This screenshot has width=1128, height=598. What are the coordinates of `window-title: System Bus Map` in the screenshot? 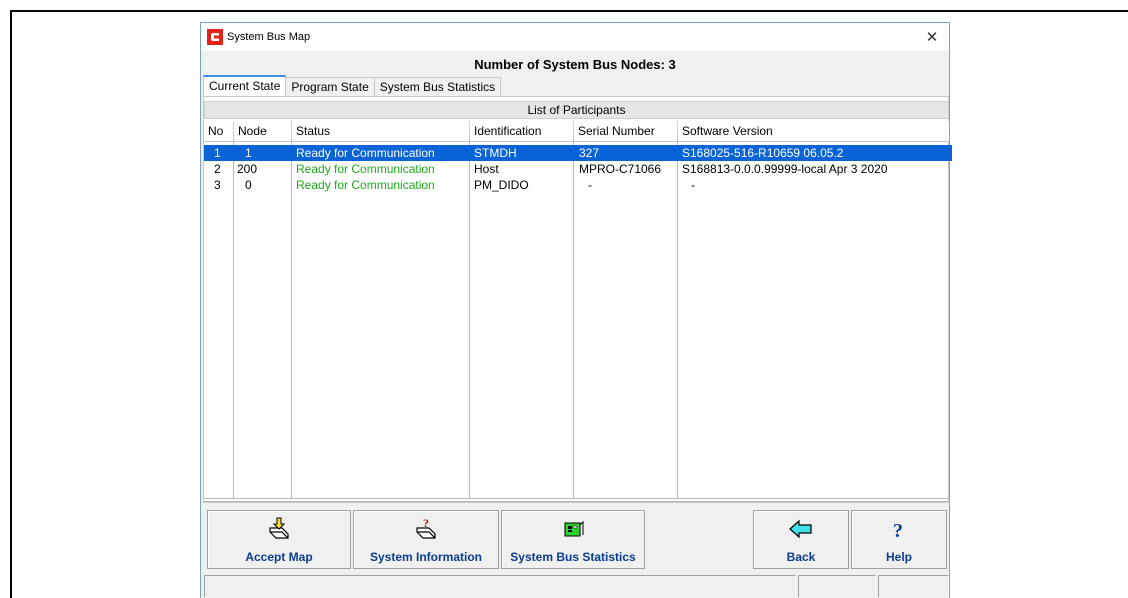 It's located at (269, 37).